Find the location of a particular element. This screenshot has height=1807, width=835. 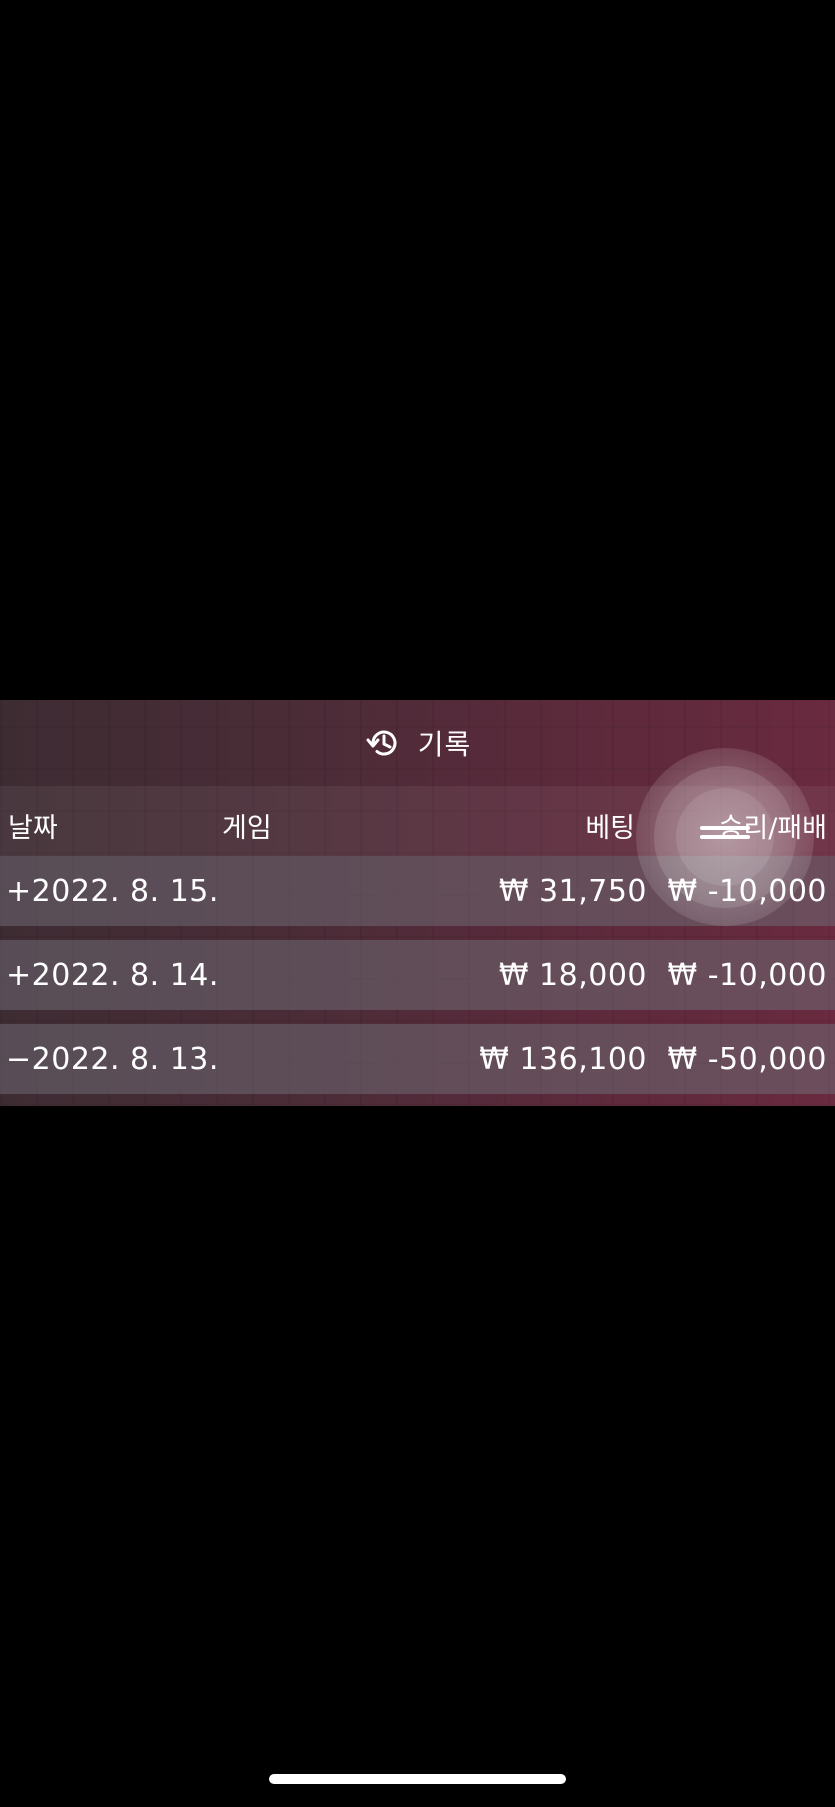

row-date: −2022. 8. 13. is located at coordinates (112, 1059).